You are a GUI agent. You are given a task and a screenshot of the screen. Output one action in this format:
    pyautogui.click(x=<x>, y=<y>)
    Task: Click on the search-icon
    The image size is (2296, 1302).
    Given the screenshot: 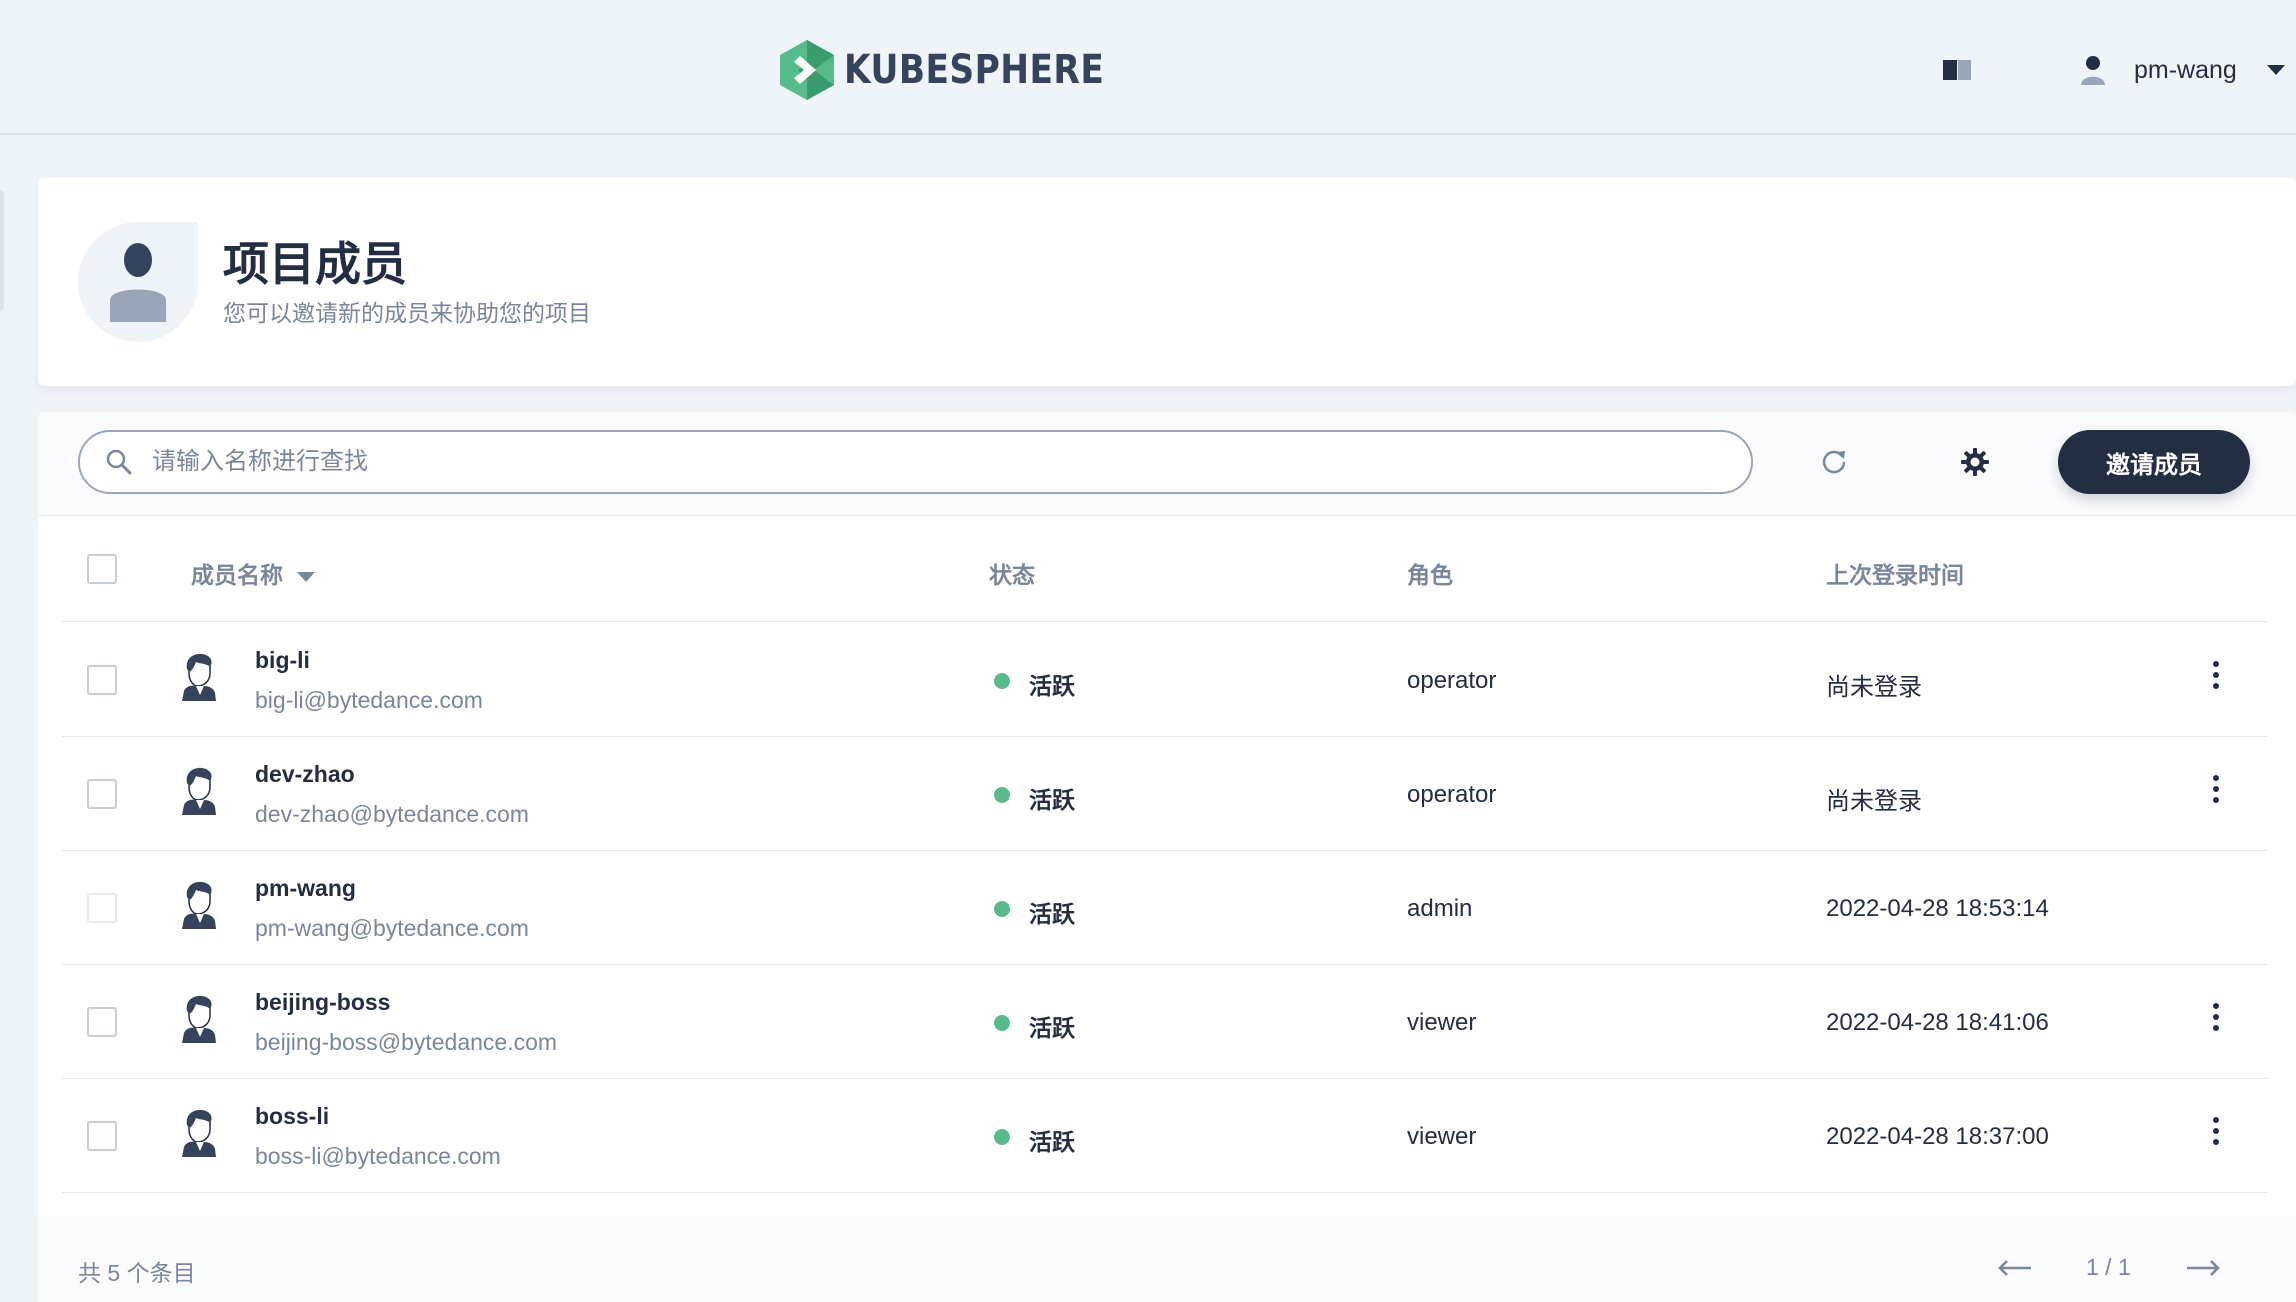 What is the action you would take?
    pyautogui.click(x=119, y=462)
    